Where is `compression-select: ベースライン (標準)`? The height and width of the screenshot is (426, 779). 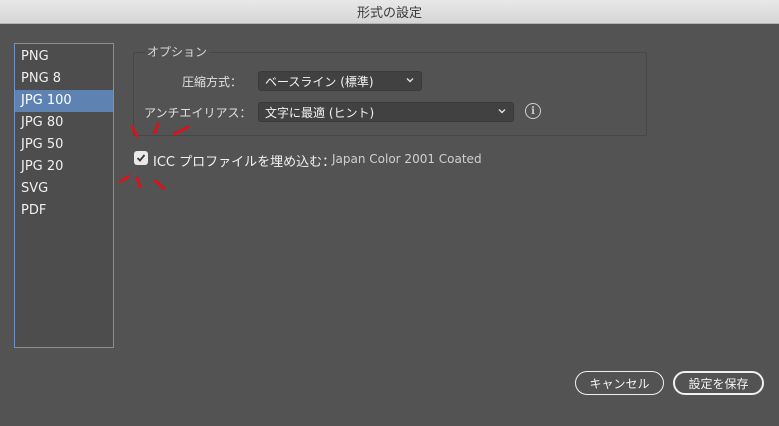 compression-select: ベースライン (標準) is located at coordinates (340, 81).